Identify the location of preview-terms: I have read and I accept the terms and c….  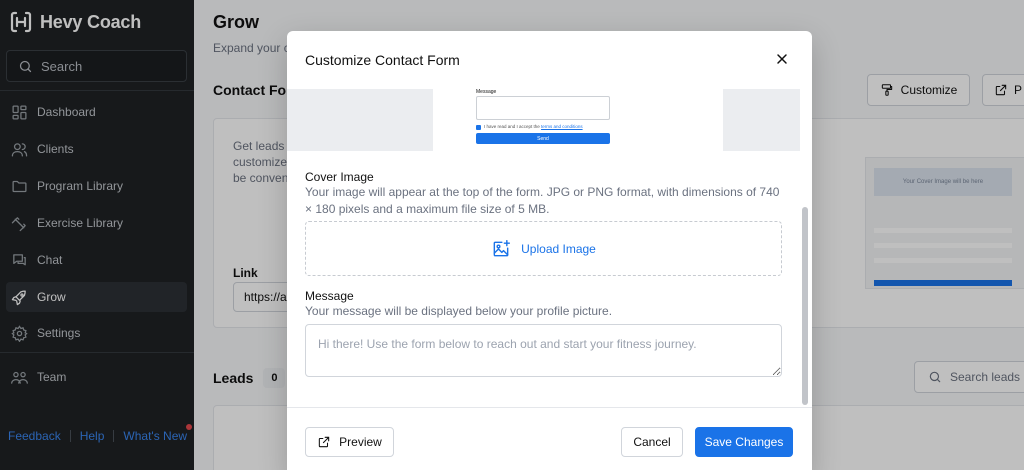
(533, 126).